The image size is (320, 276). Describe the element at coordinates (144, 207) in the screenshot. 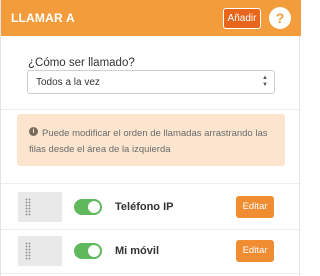

I see `call-target-label: Teléfono IP` at that location.